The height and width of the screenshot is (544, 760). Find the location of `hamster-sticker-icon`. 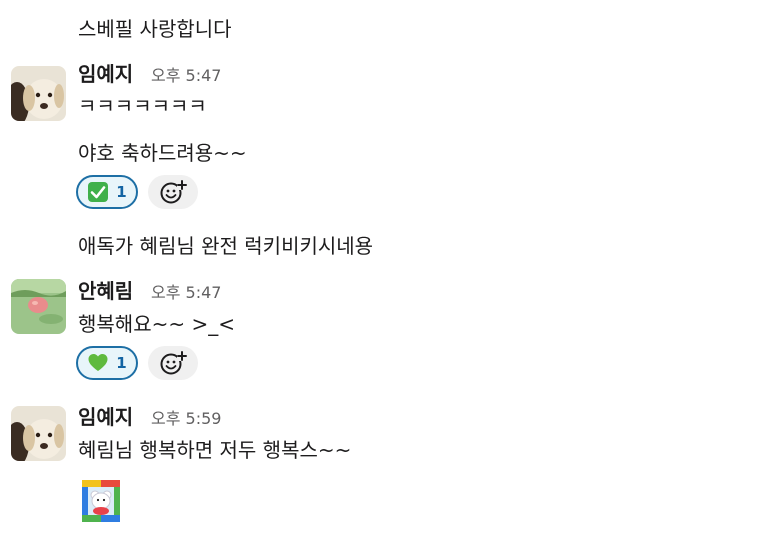

hamster-sticker-icon is located at coordinates (101, 501).